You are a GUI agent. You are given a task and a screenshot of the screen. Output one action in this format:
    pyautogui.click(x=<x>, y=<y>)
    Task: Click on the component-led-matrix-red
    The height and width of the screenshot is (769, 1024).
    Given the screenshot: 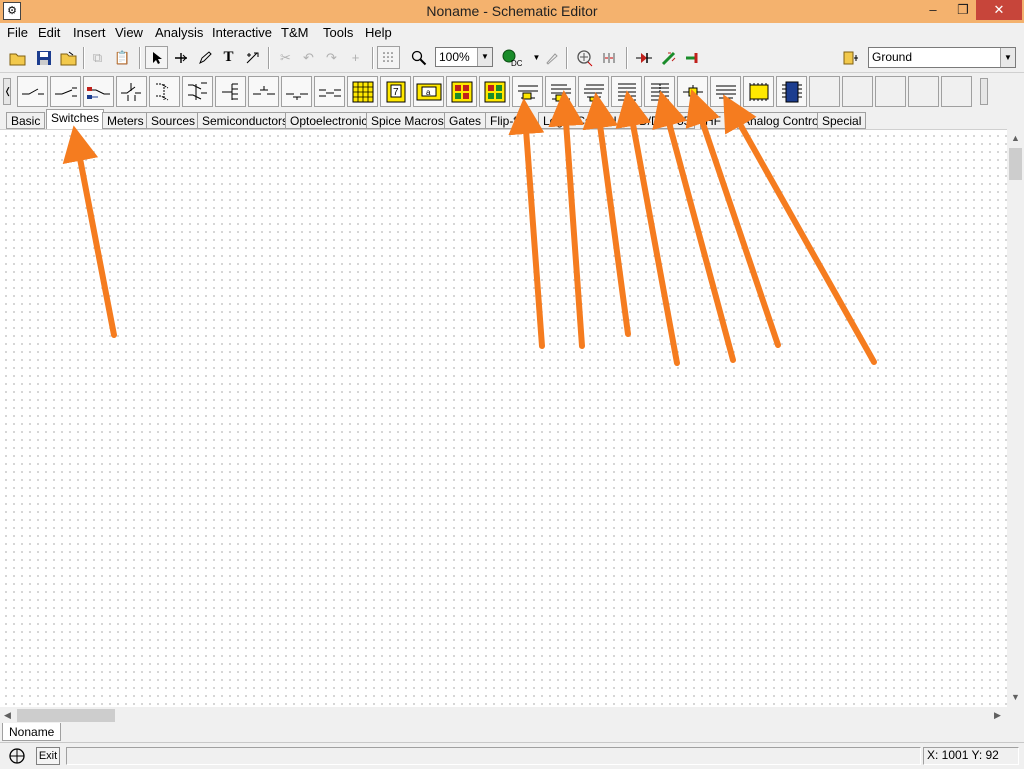 What is the action you would take?
    pyautogui.click(x=461, y=91)
    